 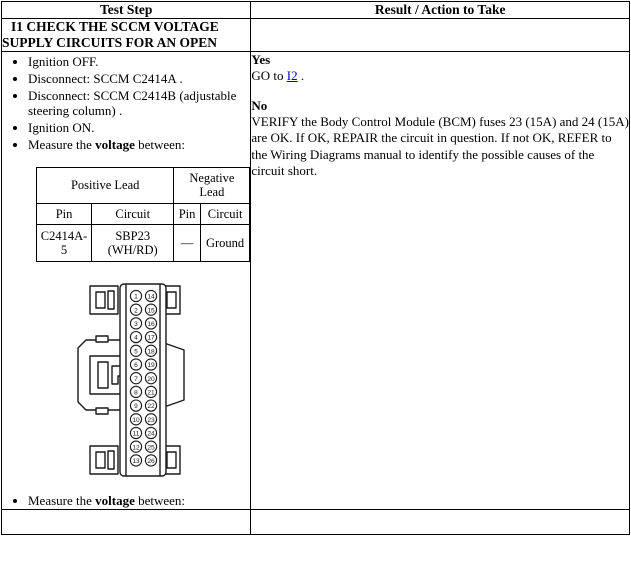 I want to click on connector-pin-number-5: 5, so click(x=136, y=352).